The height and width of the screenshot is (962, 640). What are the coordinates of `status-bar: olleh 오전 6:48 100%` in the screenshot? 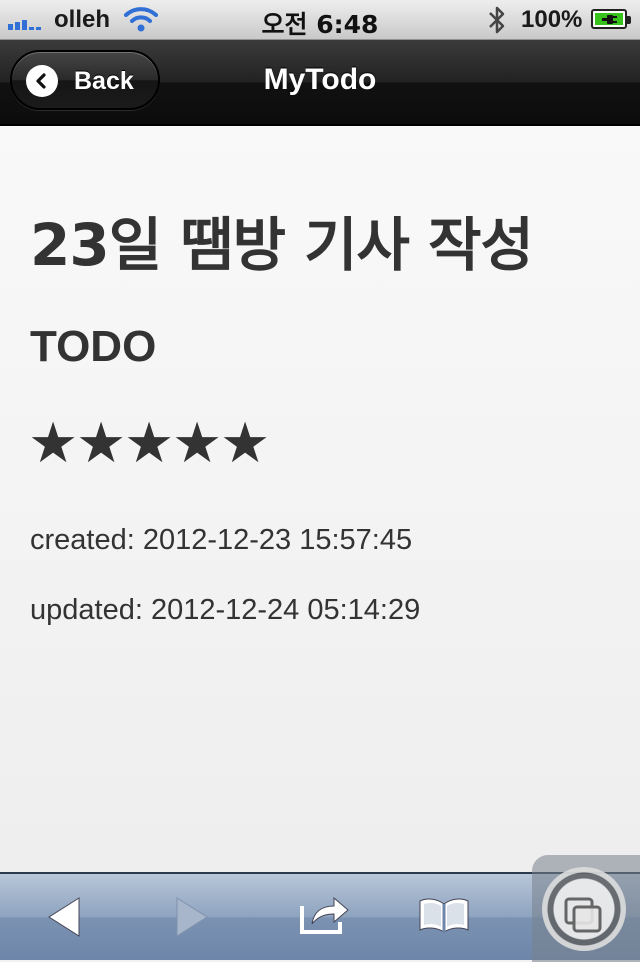 It's located at (320, 20).